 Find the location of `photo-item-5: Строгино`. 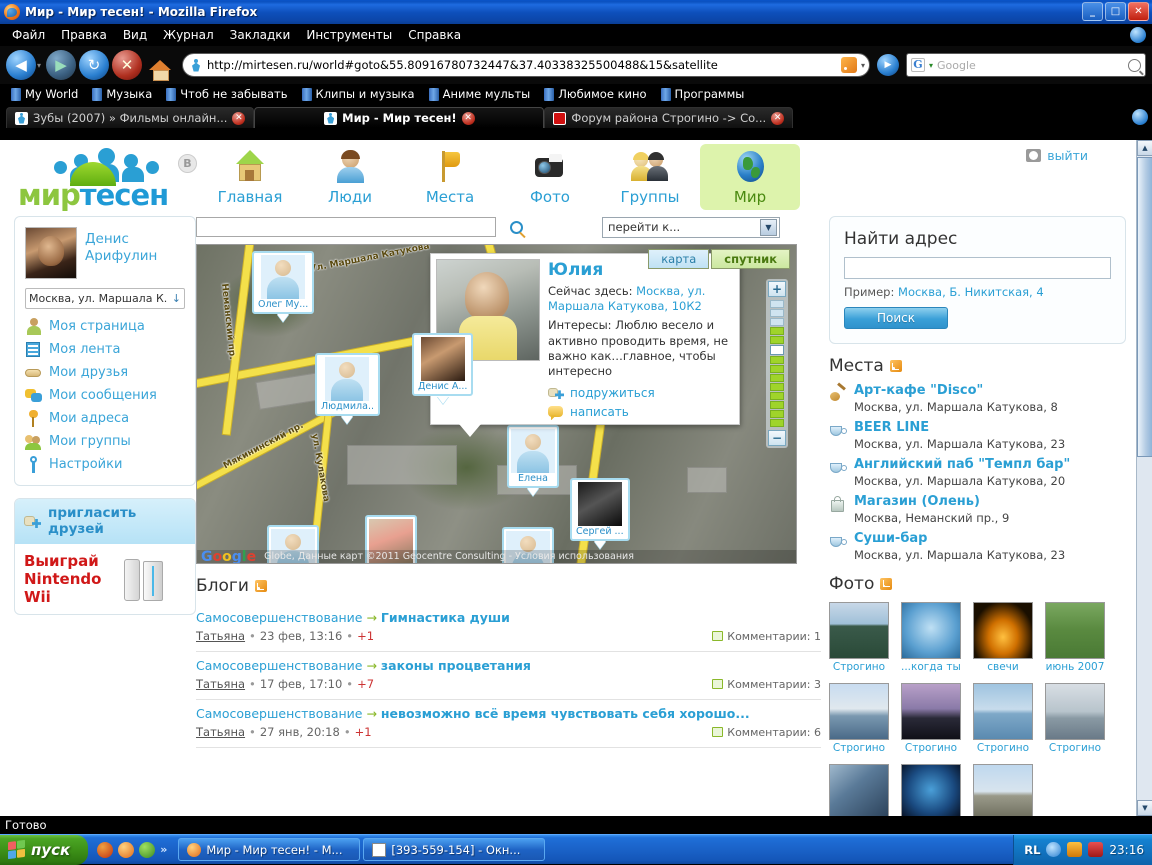

photo-item-5: Строгино is located at coordinates (931, 718).